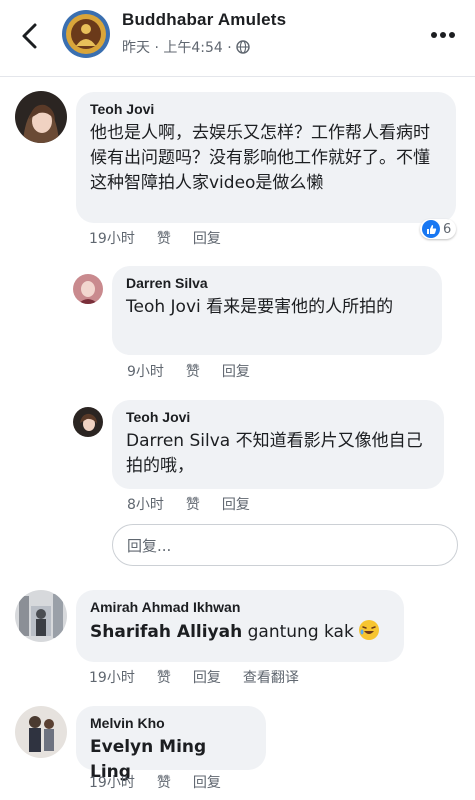 The image size is (475, 800). What do you see at coordinates (298, 632) in the screenshot?
I see `comment-text: gantung kak` at bounding box center [298, 632].